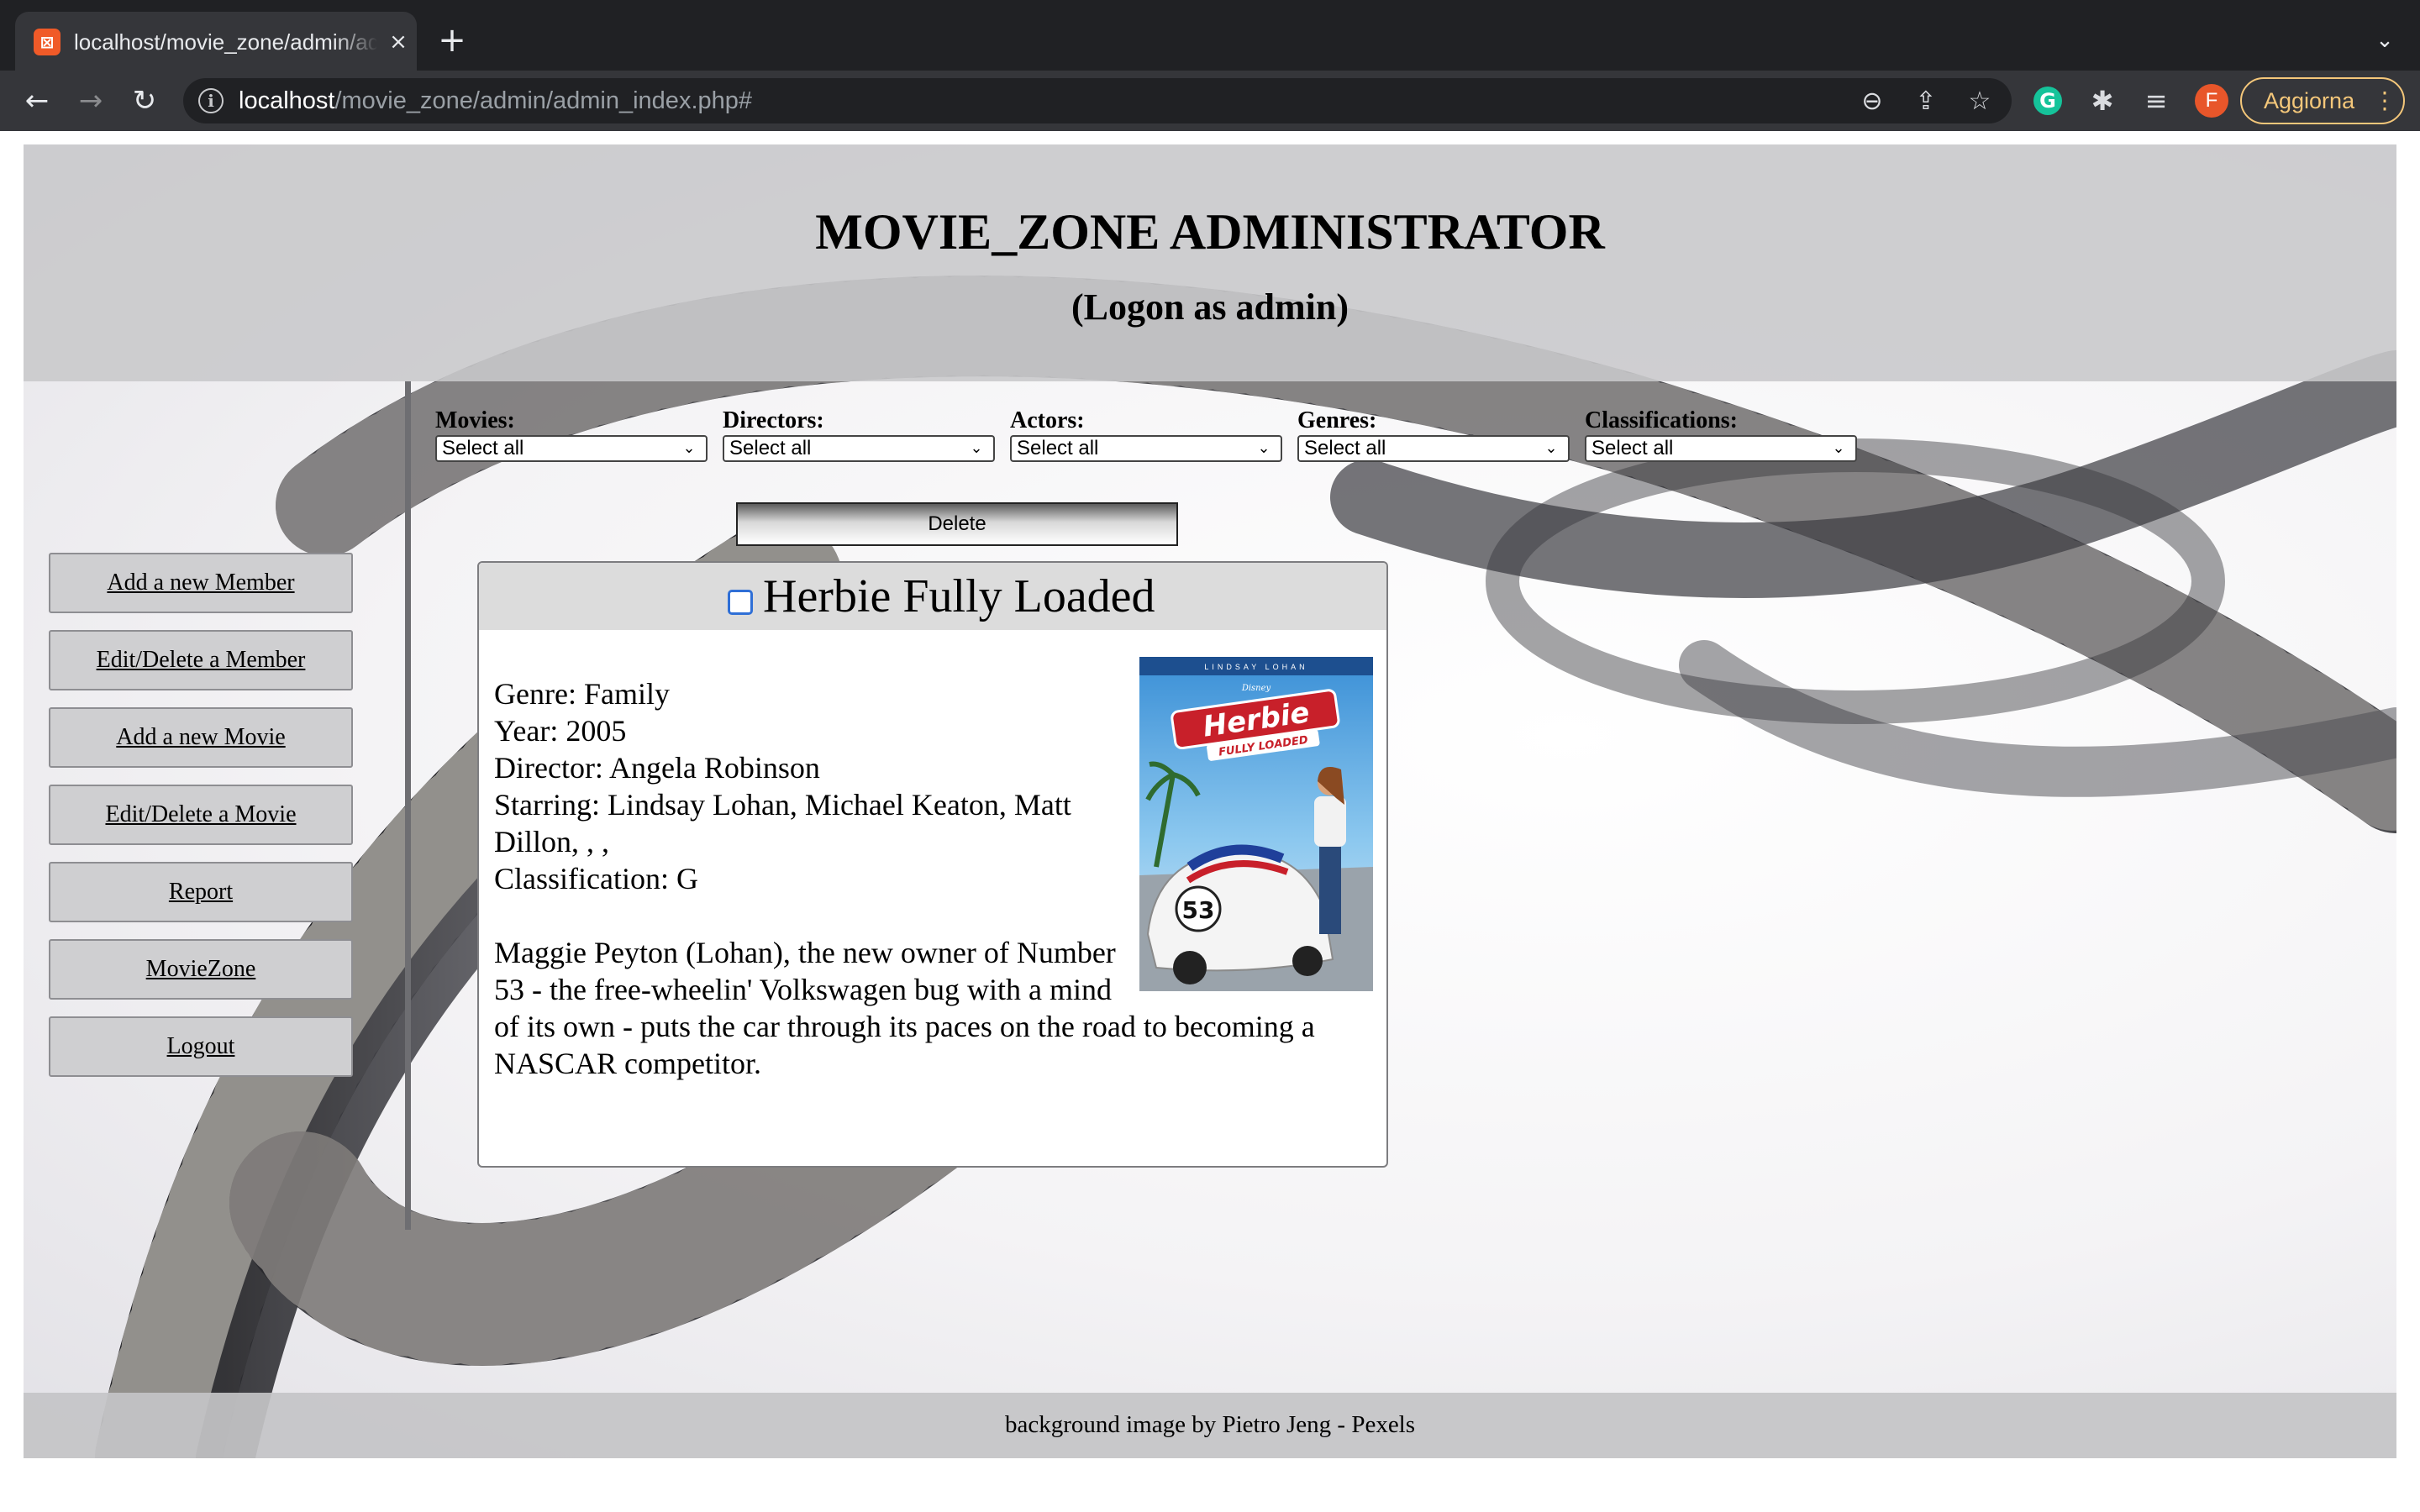  I want to click on update-label: Aggiorna, so click(2309, 100).